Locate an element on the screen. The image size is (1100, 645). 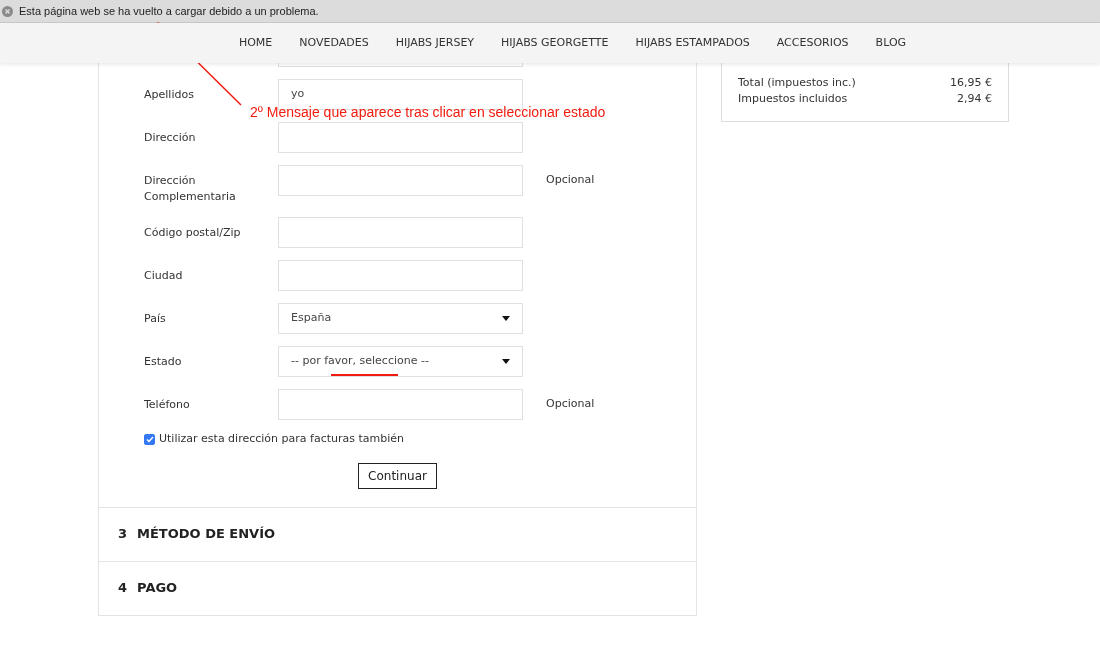
continue-button: Continuar is located at coordinates (397, 475).